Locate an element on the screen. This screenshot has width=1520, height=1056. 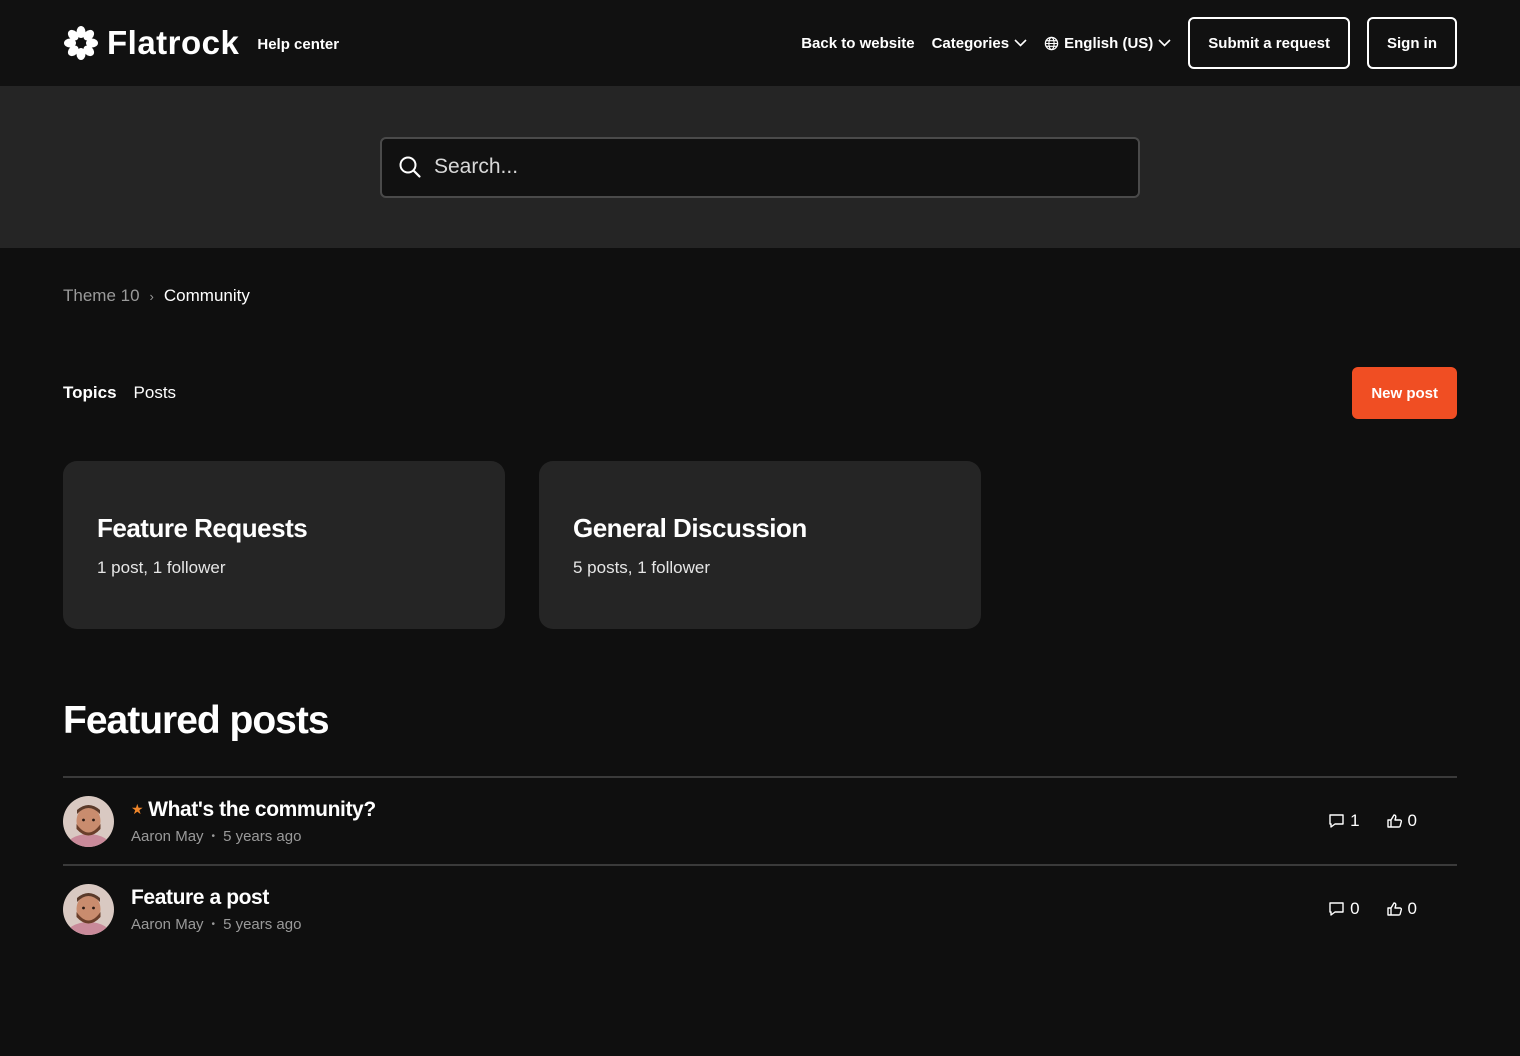
search-input is located at coordinates (778, 167).